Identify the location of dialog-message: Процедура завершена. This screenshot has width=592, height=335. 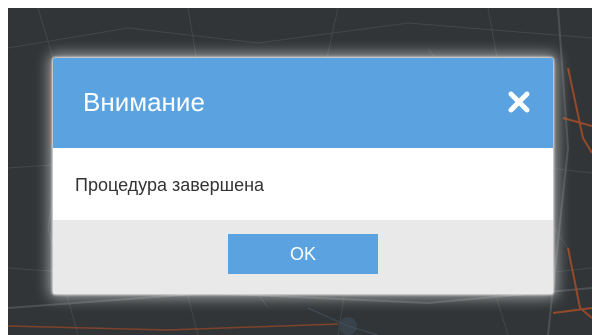
(170, 185).